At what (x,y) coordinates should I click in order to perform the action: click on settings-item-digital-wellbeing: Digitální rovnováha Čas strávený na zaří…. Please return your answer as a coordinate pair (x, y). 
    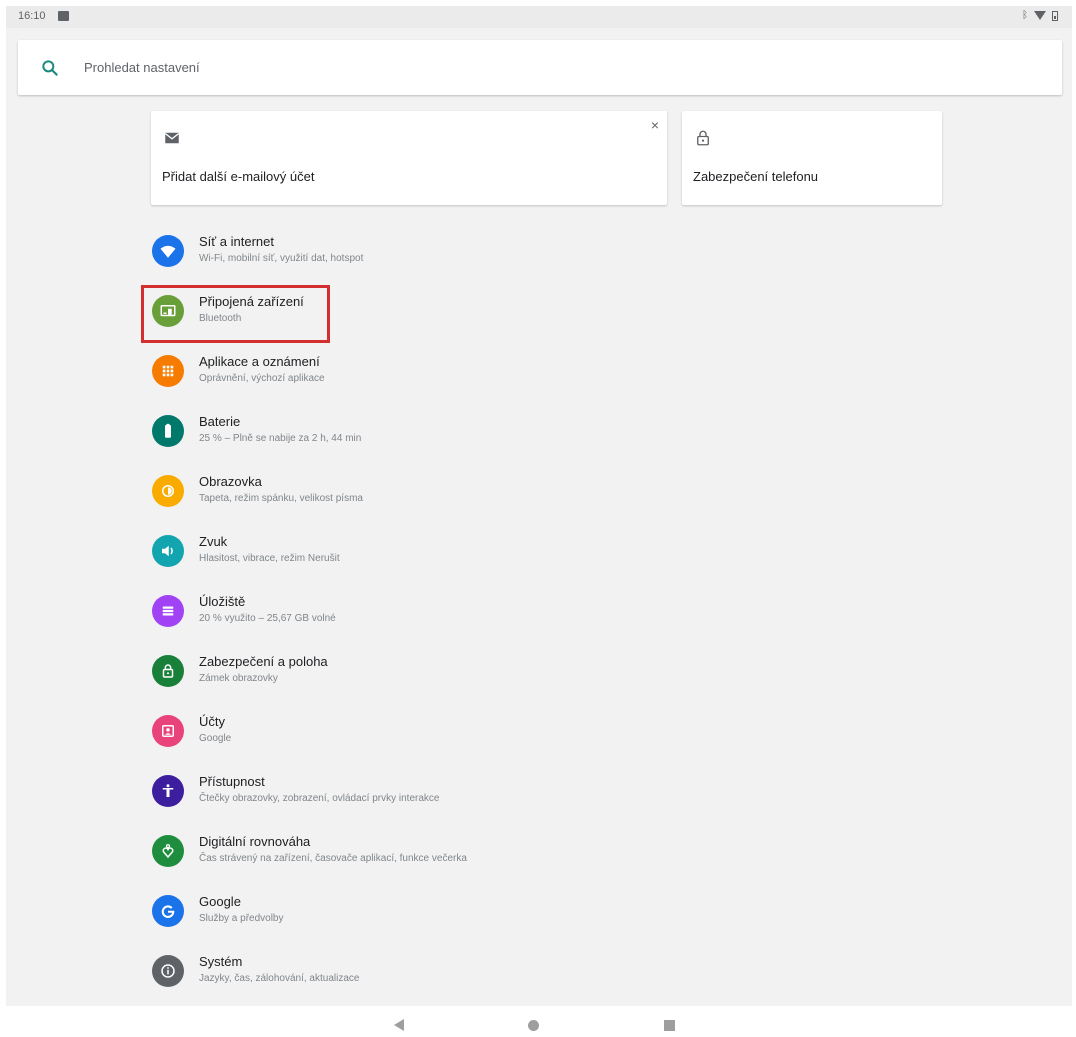
    Looking at the image, I should click on (496, 849).